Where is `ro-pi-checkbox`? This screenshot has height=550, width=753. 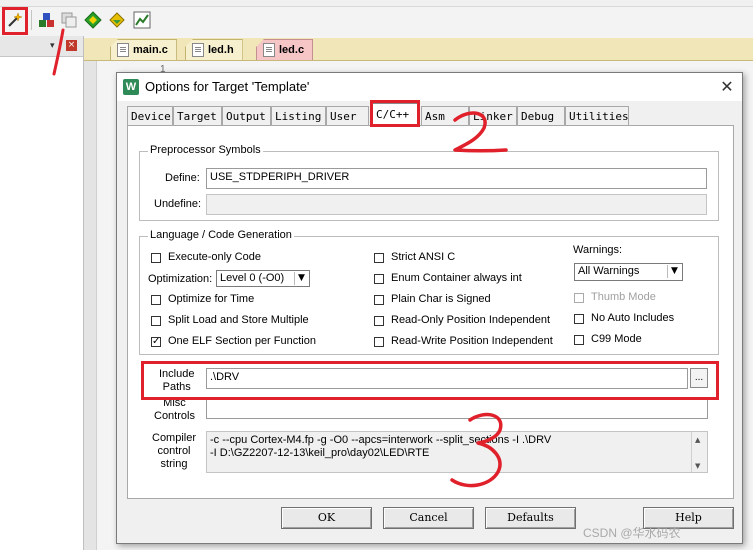 ro-pi-checkbox is located at coordinates (379, 321).